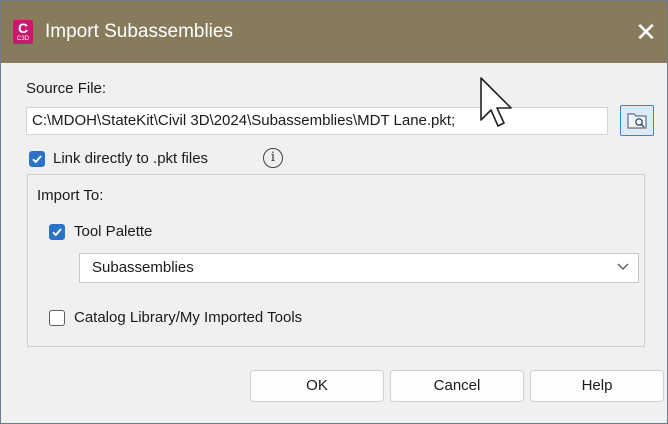 This screenshot has height=424, width=668. What do you see at coordinates (22, 39) in the screenshot?
I see `app-icon-version: C3D` at bounding box center [22, 39].